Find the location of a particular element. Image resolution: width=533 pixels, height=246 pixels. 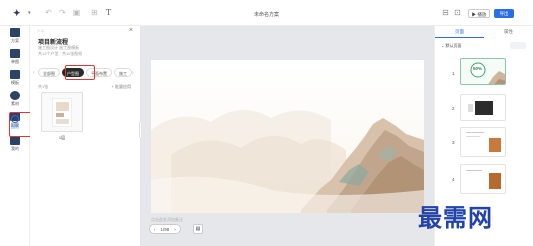

export-button: 导出 is located at coordinates (504, 13).